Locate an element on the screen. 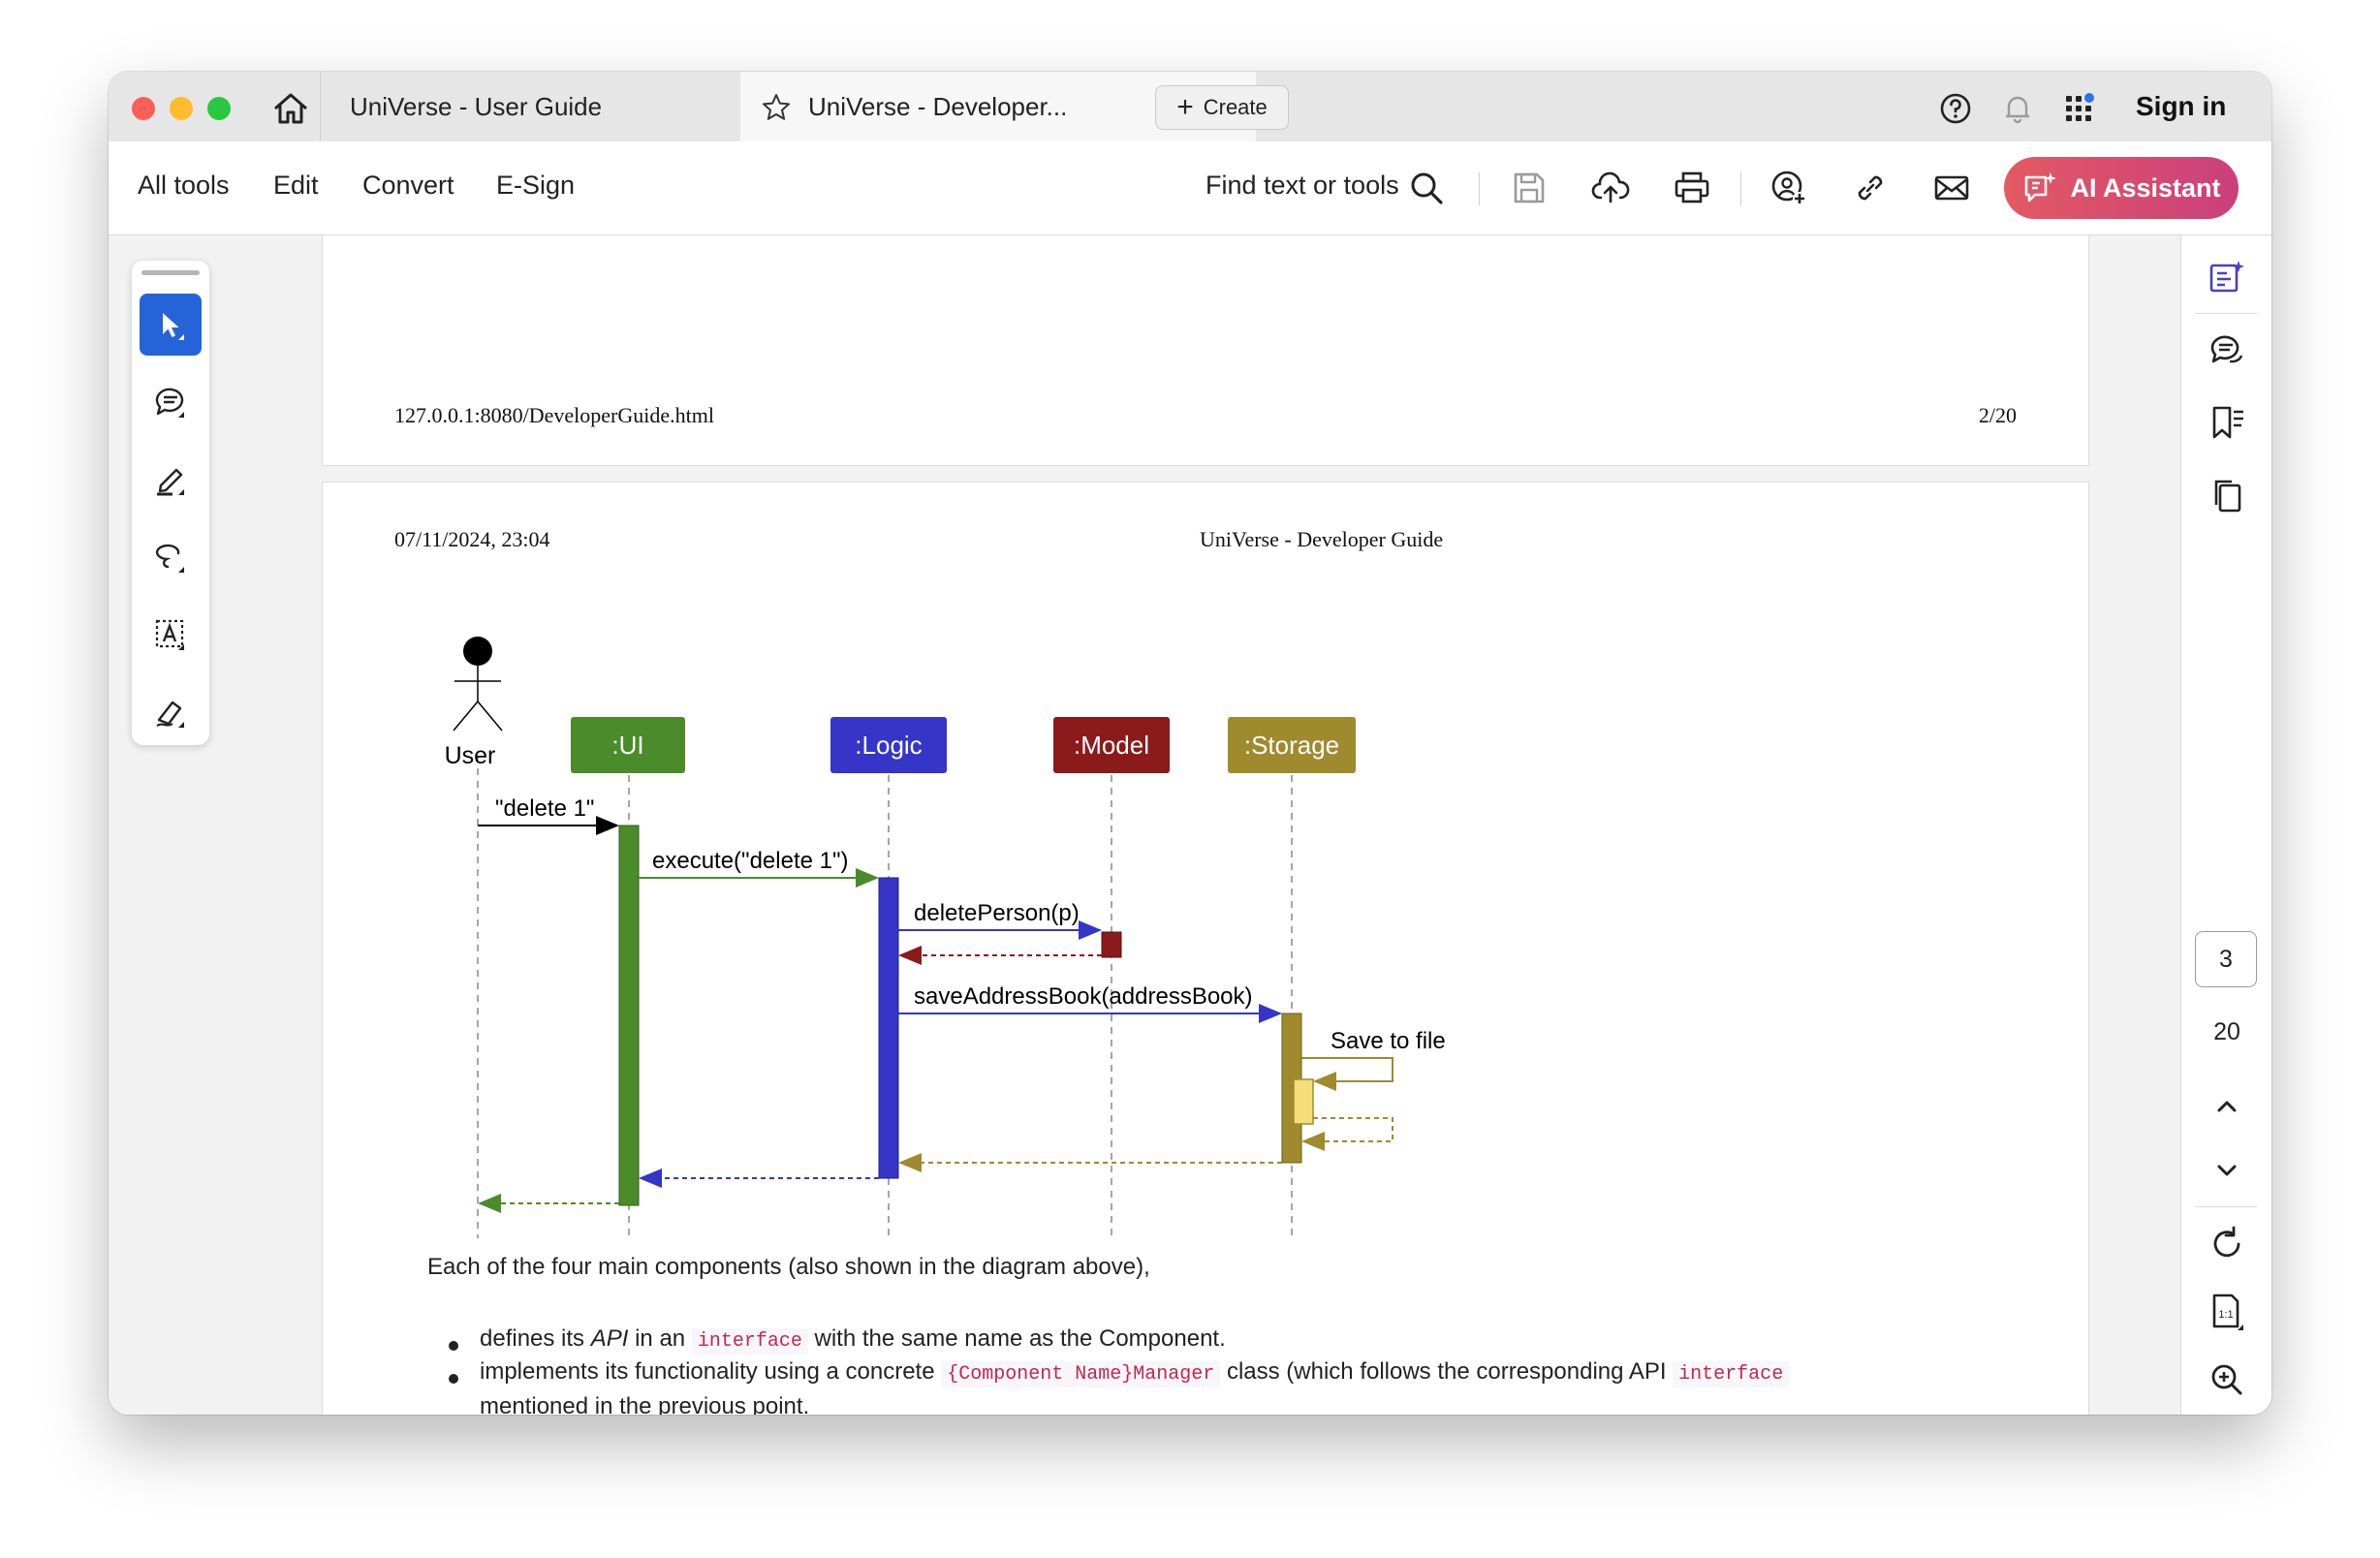 This screenshot has height=1558, width=2380. activation-model is located at coordinates (1111, 944).